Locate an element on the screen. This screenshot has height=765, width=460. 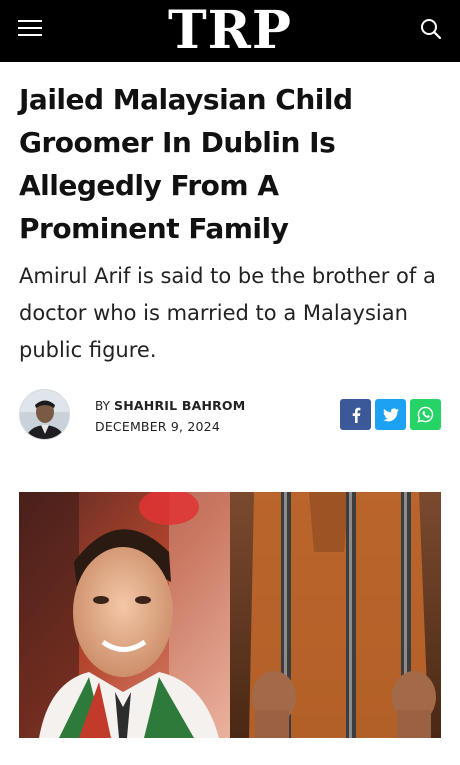
byline-prefix: BY is located at coordinates (102, 406).